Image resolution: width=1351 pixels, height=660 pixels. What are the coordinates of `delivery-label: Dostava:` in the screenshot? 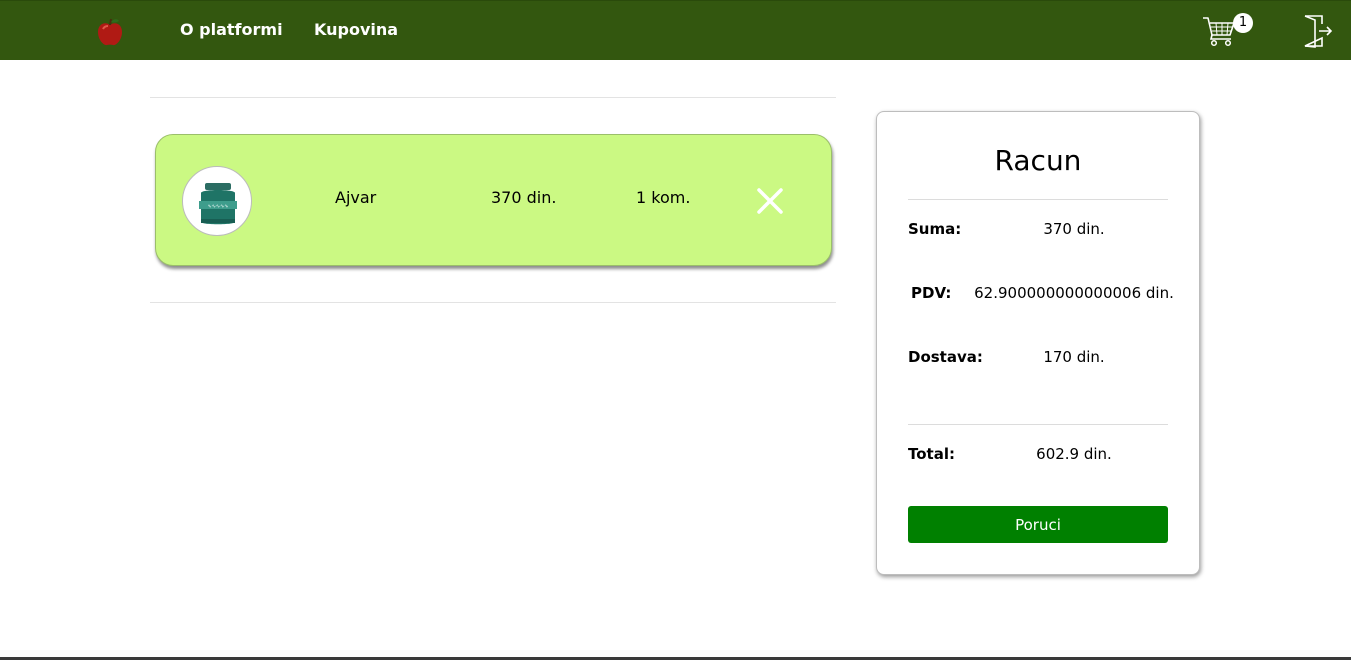 It's located at (945, 357).